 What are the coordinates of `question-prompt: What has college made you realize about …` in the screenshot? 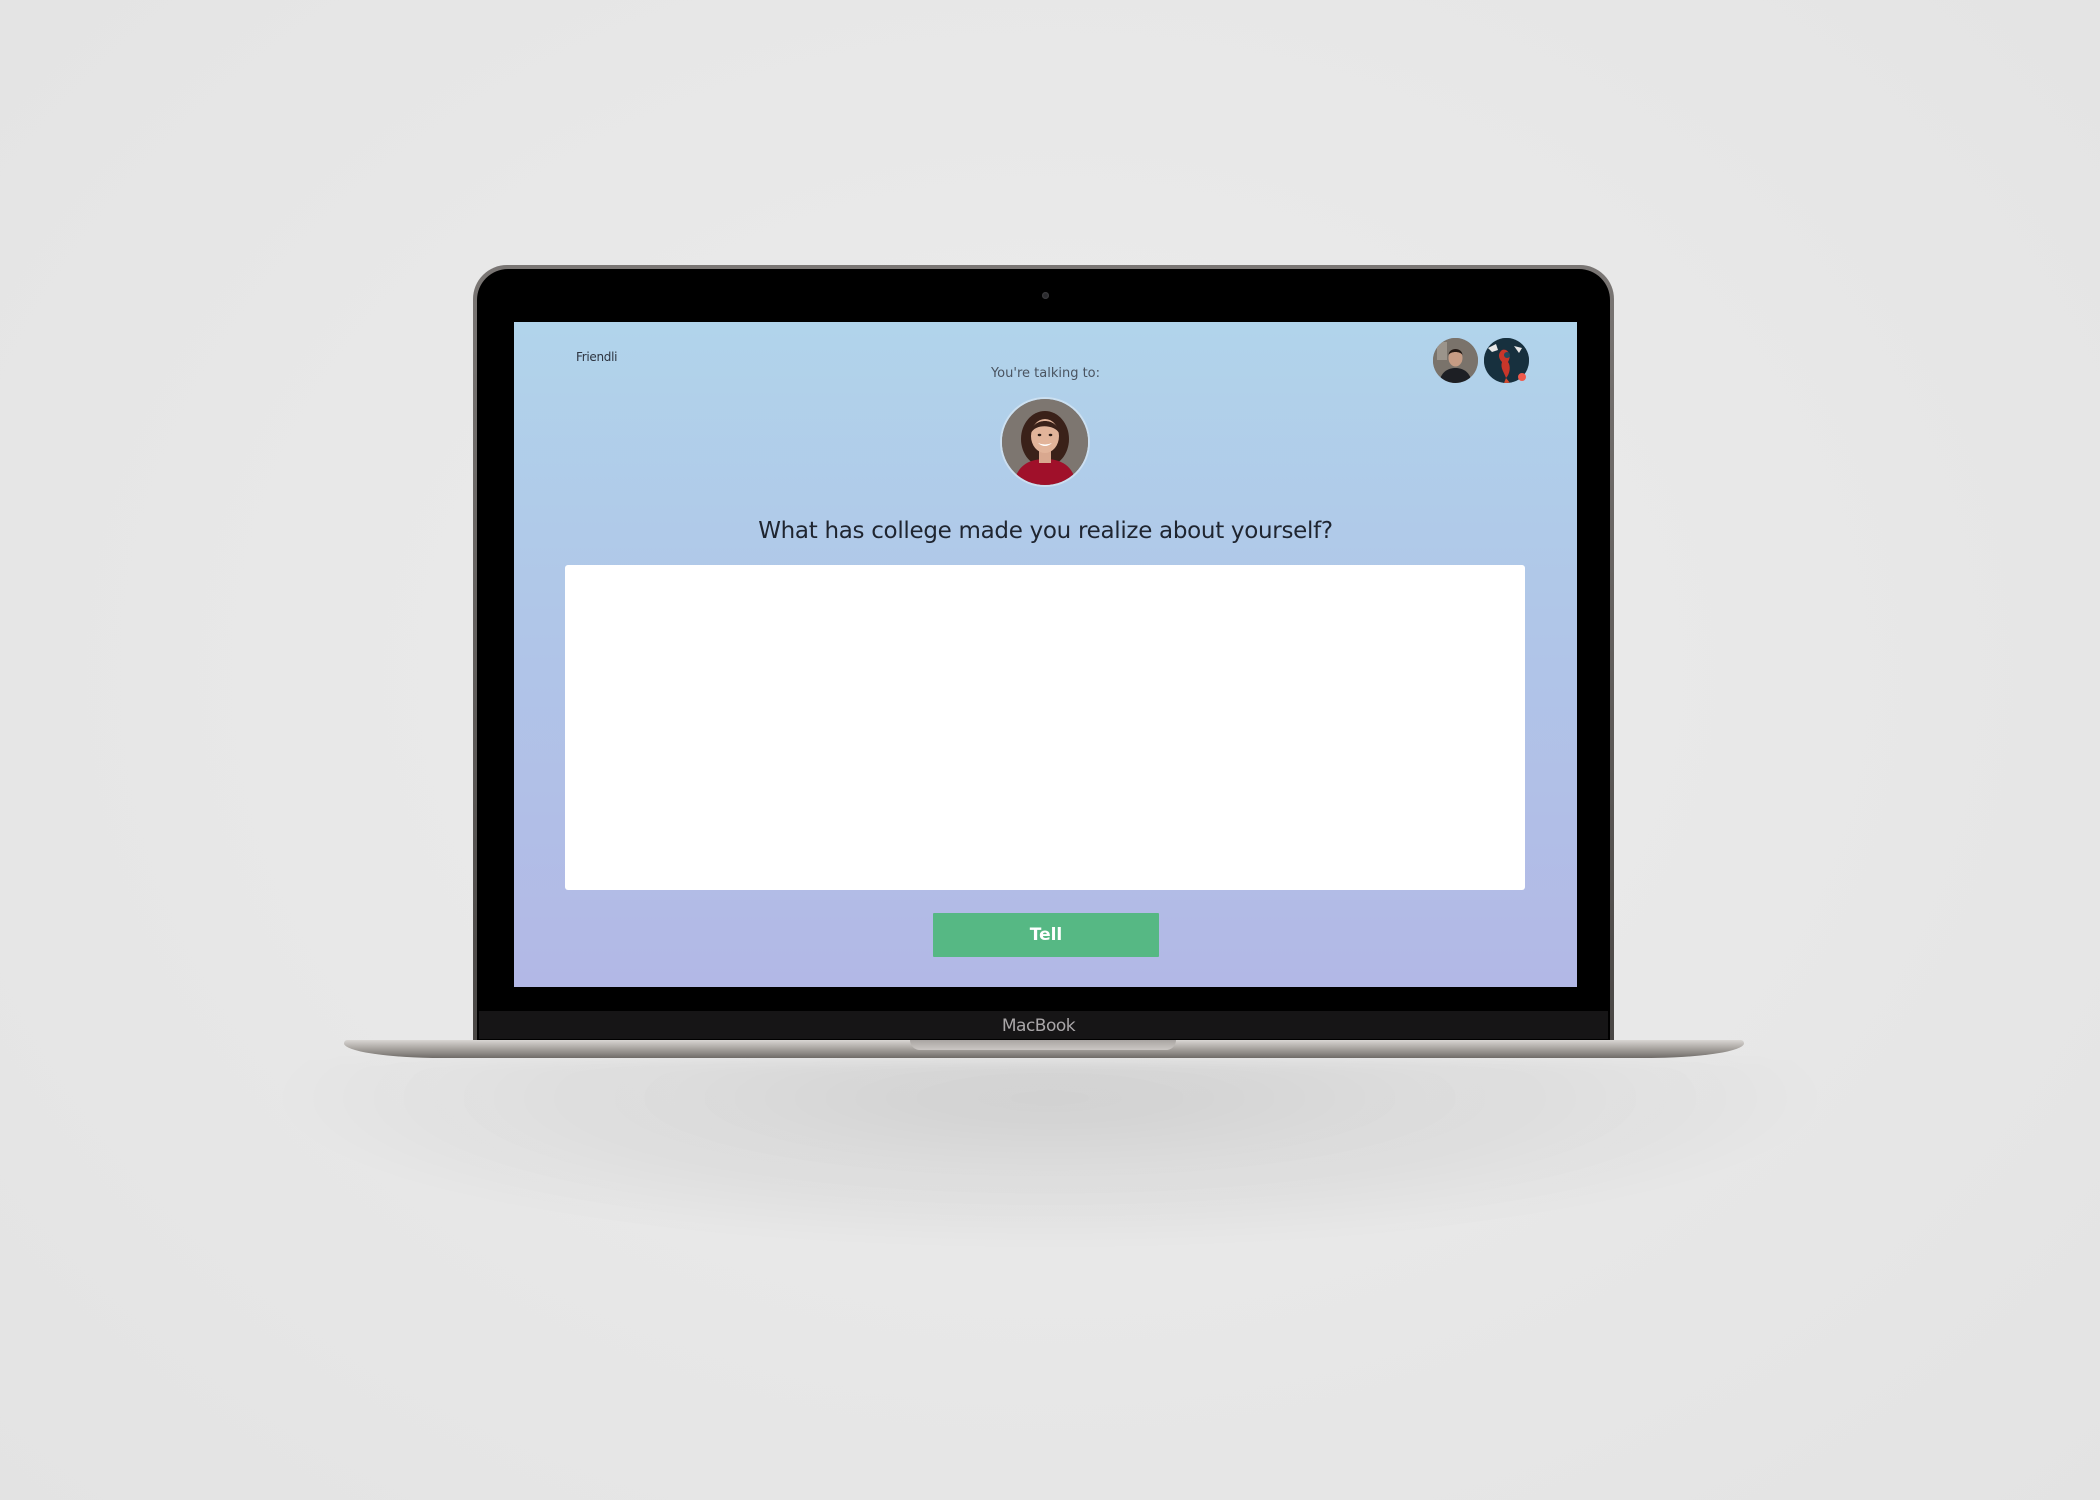 It's located at (1045, 531).